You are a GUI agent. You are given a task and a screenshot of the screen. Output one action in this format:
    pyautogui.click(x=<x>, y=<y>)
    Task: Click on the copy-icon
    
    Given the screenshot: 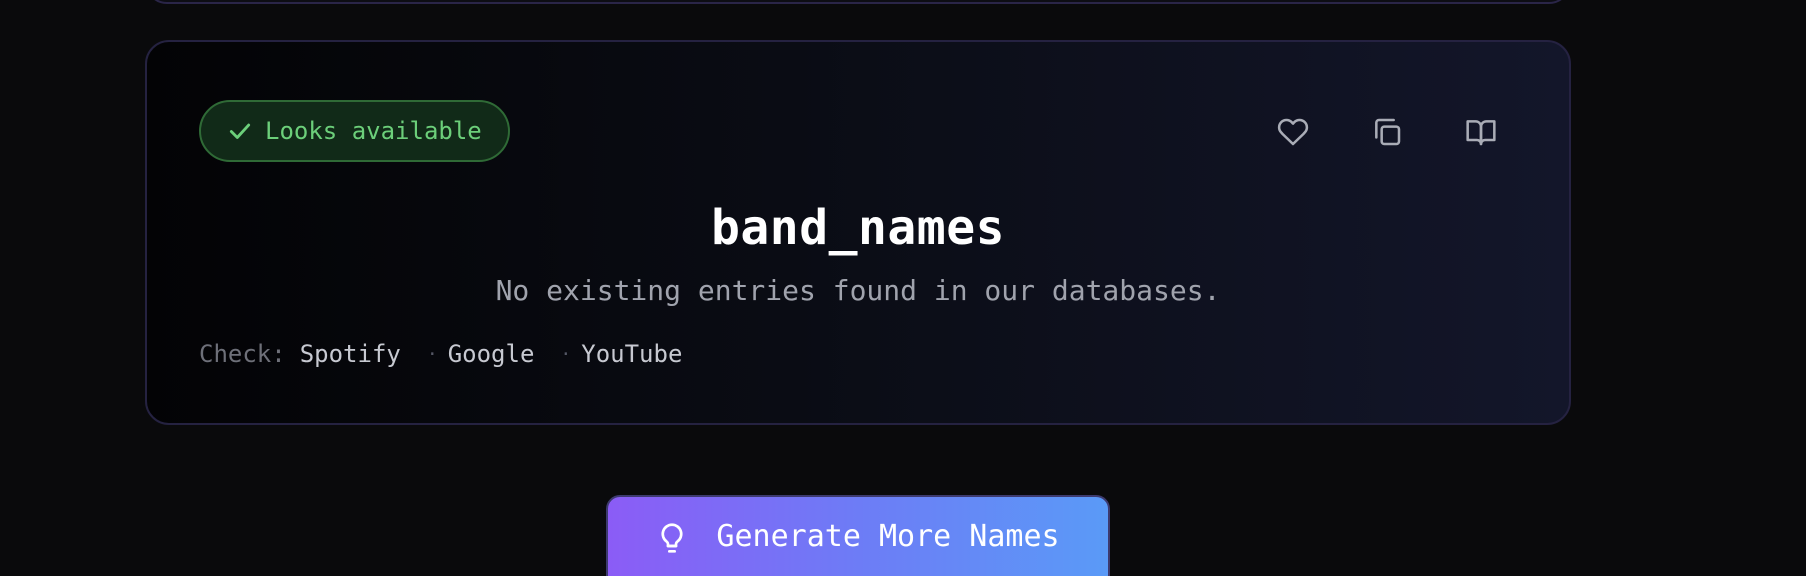 What is the action you would take?
    pyautogui.click(x=1387, y=132)
    